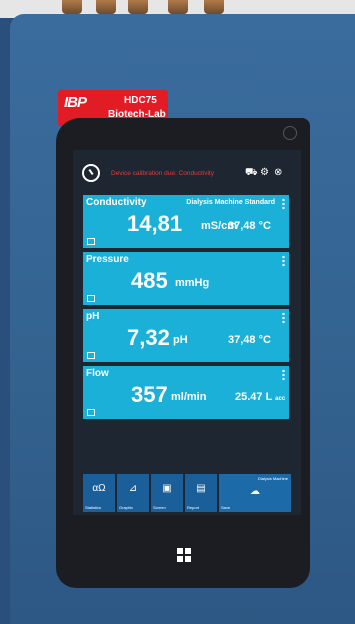 This screenshot has height=624, width=355. What do you see at coordinates (180, 340) in the screenshot?
I see `measurement-unit: pH` at bounding box center [180, 340].